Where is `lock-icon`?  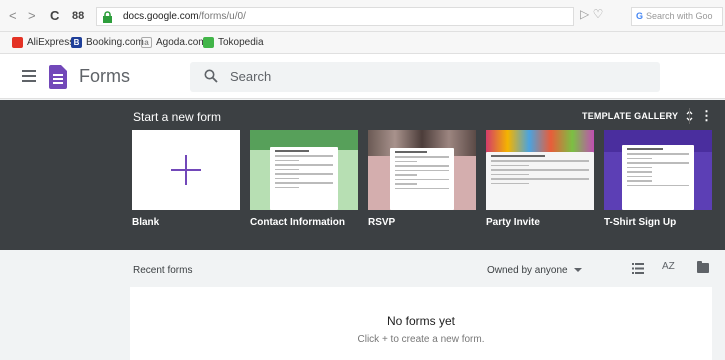 lock-icon is located at coordinates (107, 17).